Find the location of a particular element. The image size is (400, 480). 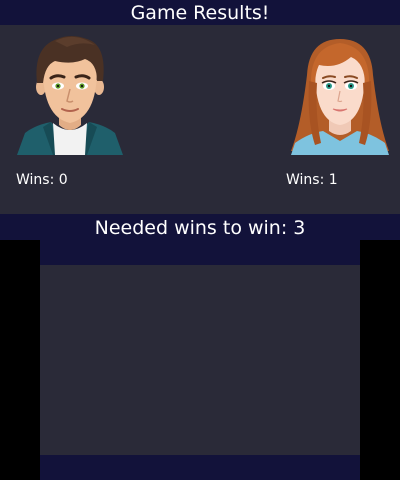

bottom-top-band is located at coordinates (200, 252).